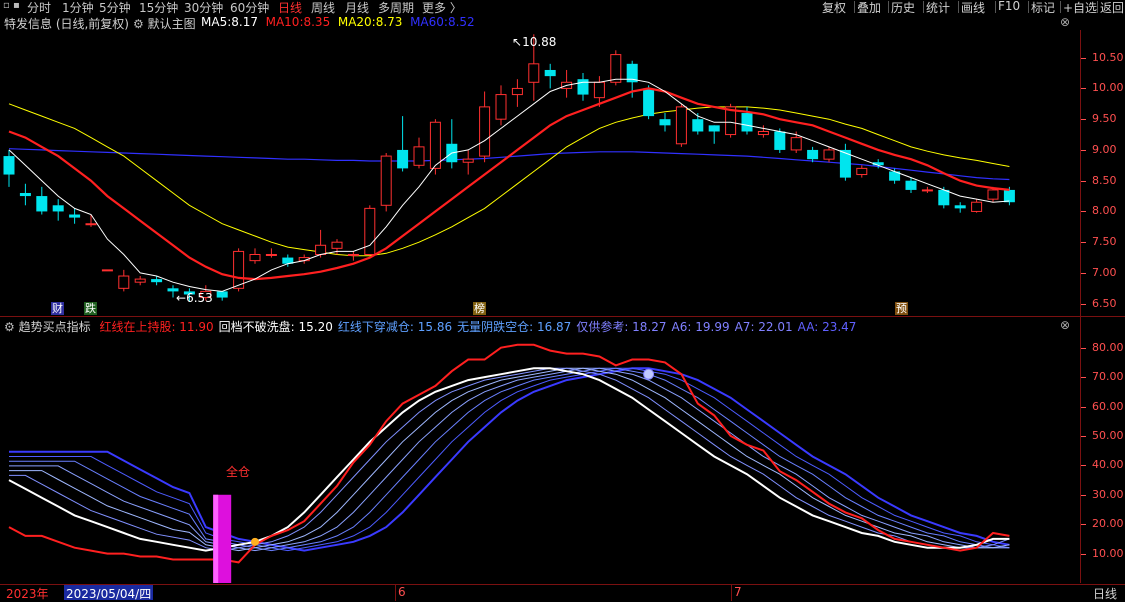 This screenshot has width=1125, height=602. What do you see at coordinates (1104, 149) in the screenshot?
I see `price-tick-label: 9.00` at bounding box center [1104, 149].